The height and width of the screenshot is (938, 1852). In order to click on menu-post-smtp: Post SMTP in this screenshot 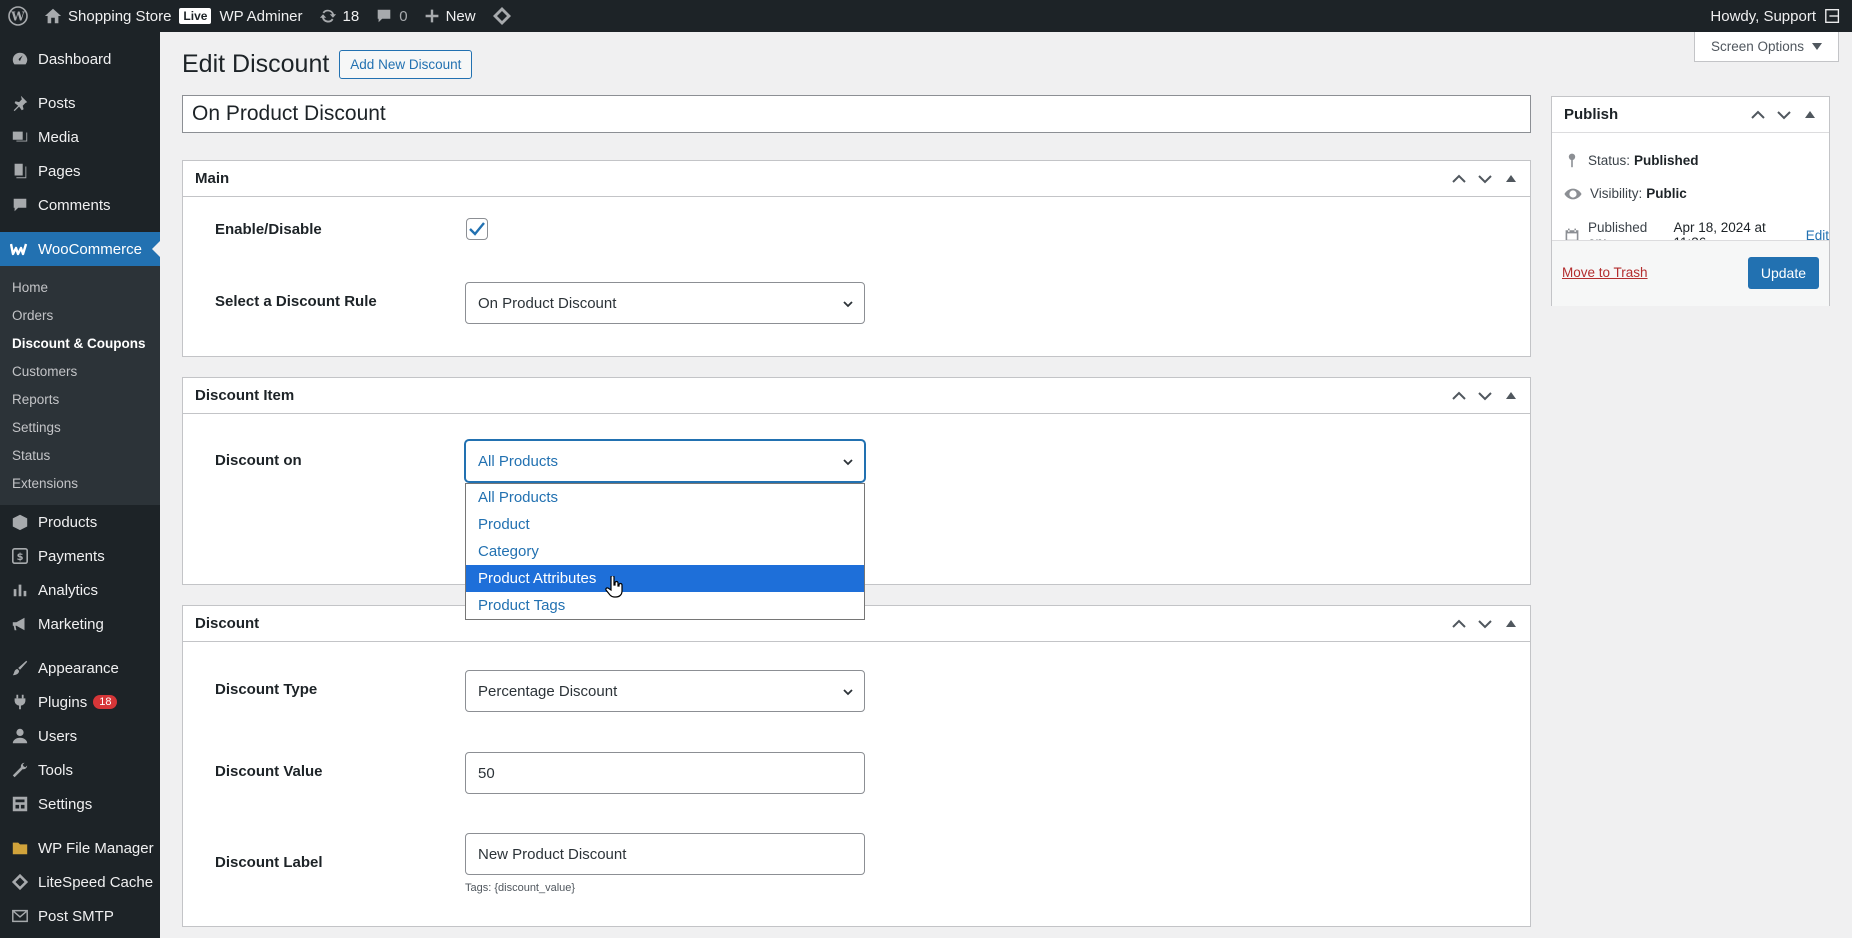, I will do `click(80, 916)`.